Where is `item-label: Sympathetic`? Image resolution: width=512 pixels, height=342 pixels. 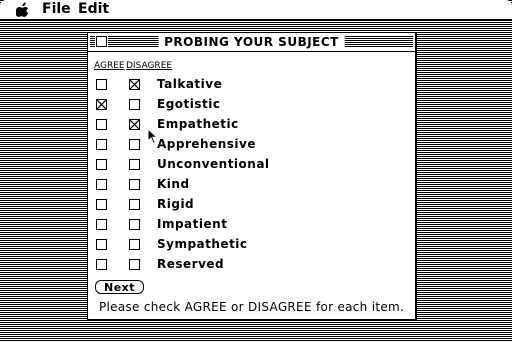 item-label: Sympathetic is located at coordinates (202, 244).